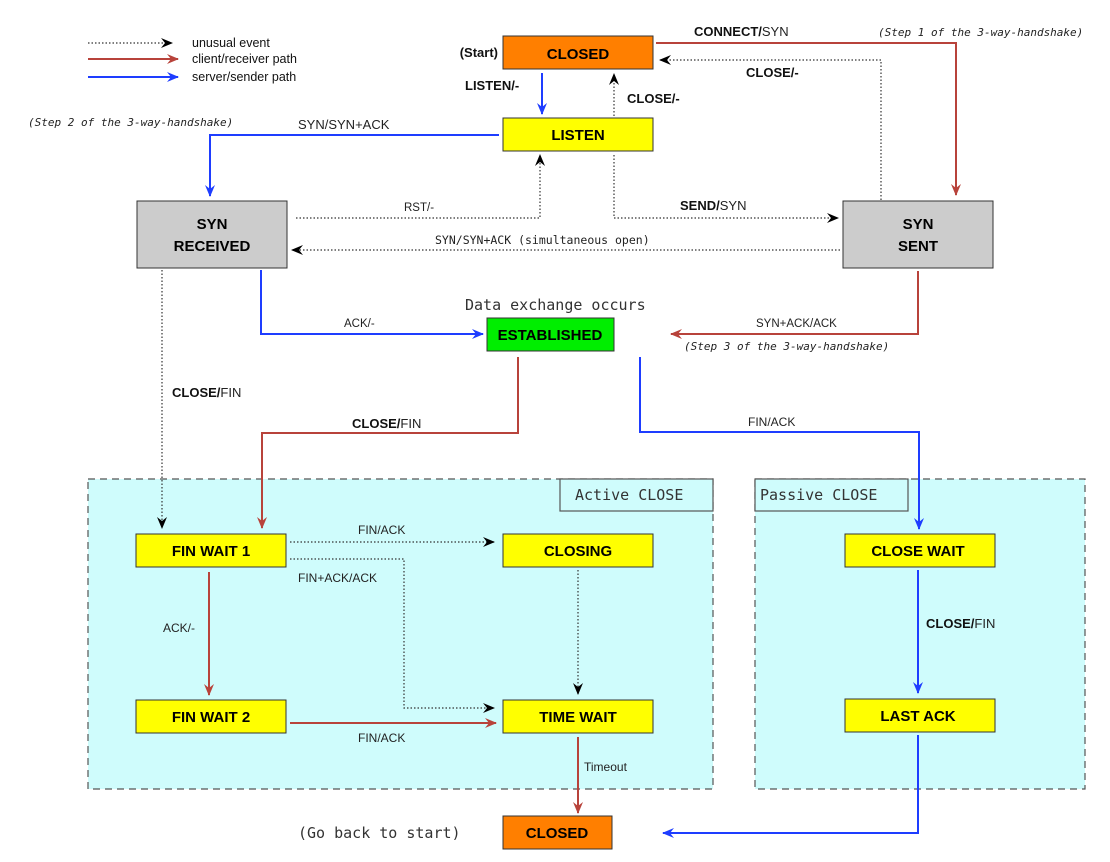 This screenshot has width=1110, height=862. I want to click on label-listen-close: CLOSE/-, so click(653, 98).